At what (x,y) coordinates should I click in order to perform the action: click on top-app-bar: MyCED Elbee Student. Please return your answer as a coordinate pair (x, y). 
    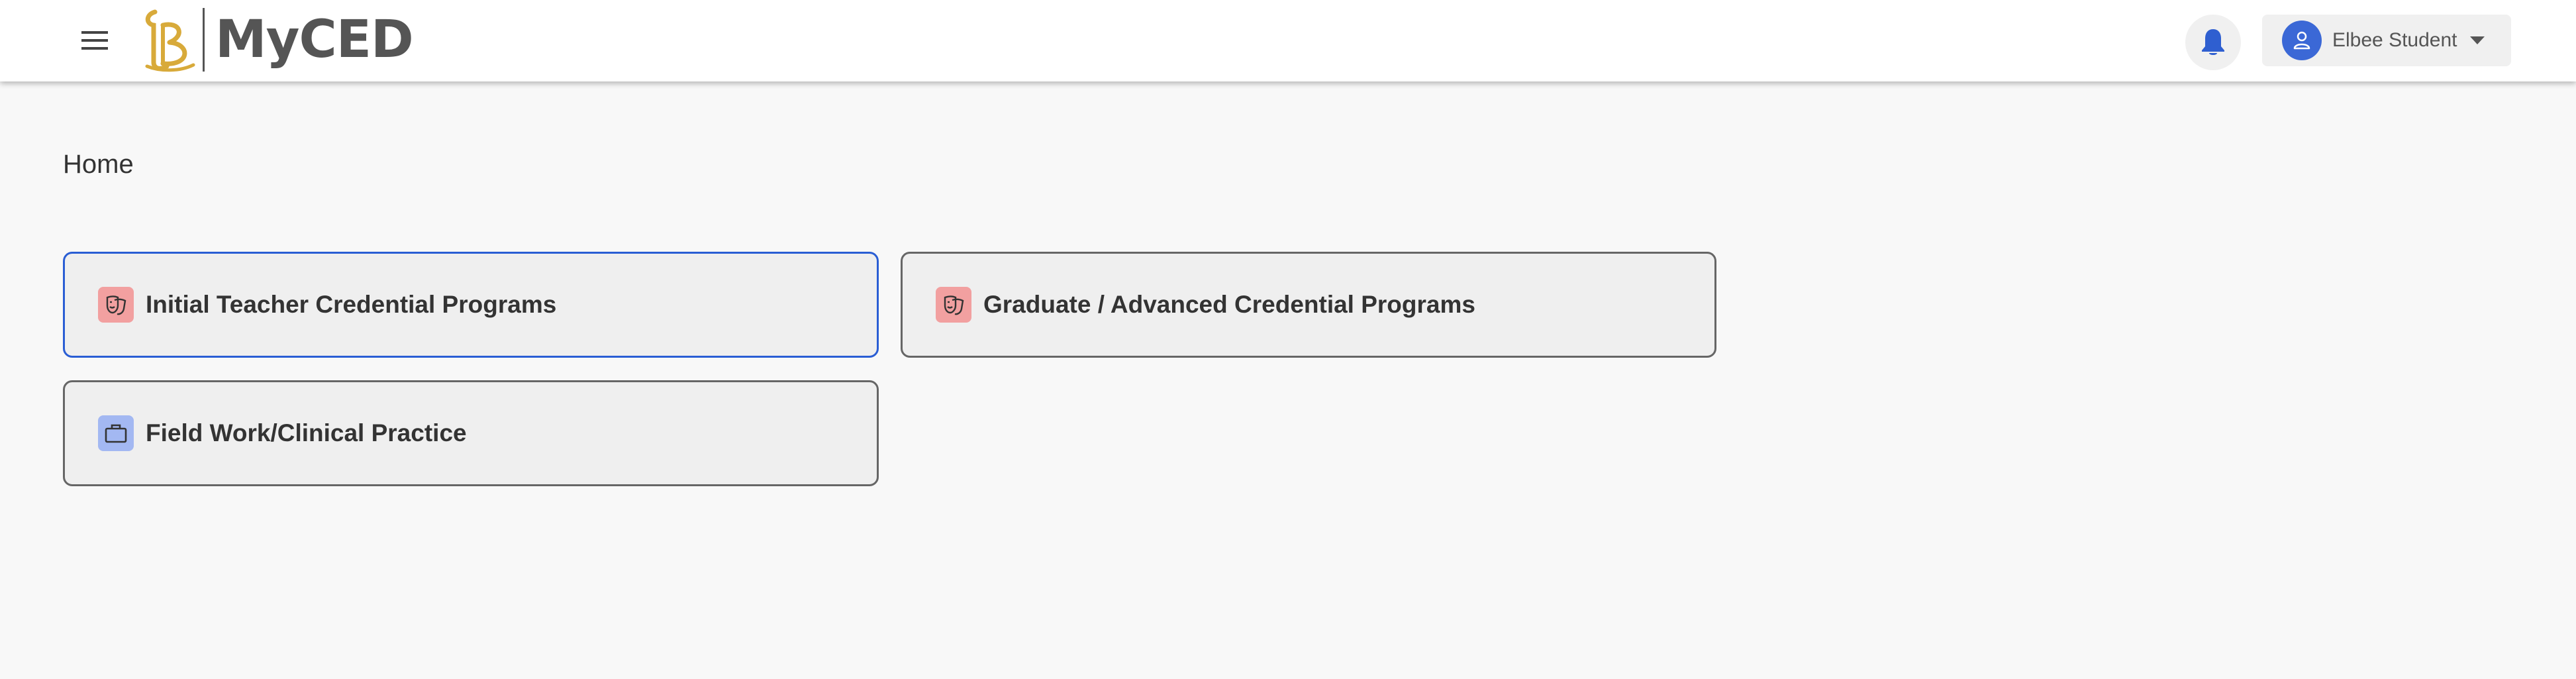
    Looking at the image, I should click on (1288, 40).